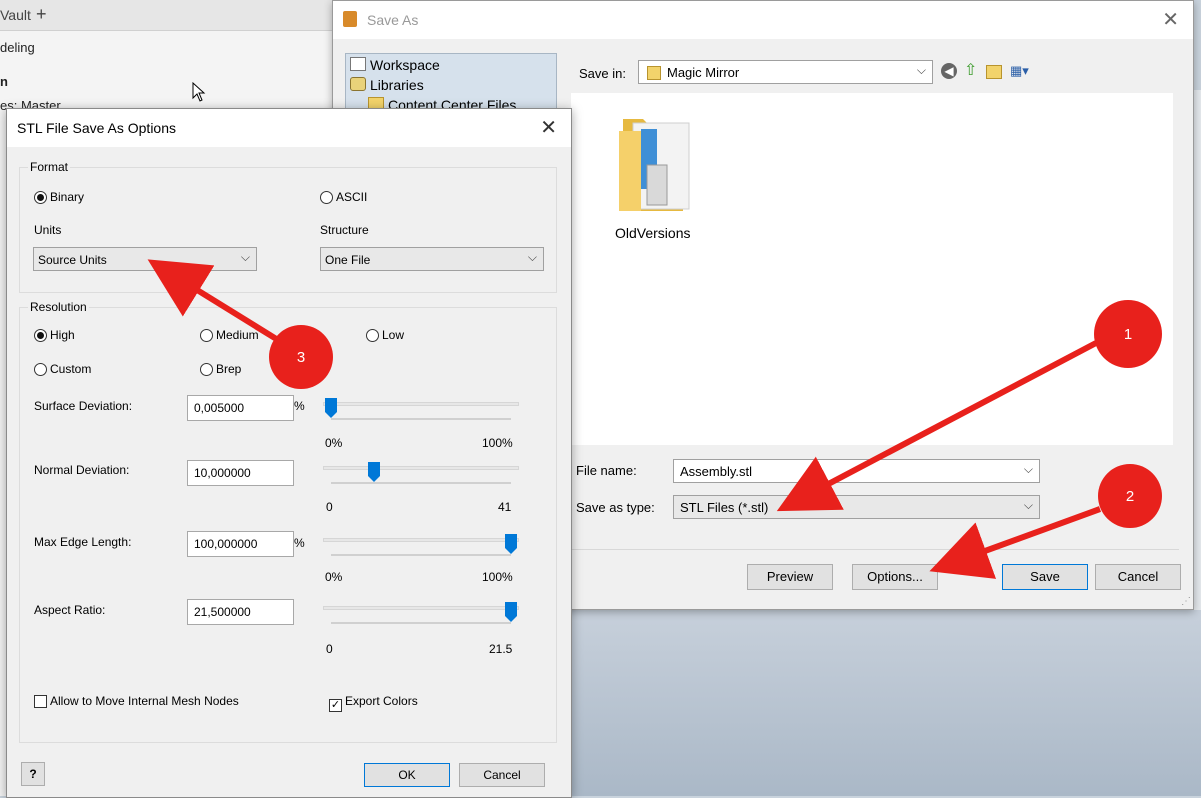 The image size is (1201, 798). What do you see at coordinates (289, 128) in the screenshot?
I see `stl-titlebar: STL File Save As Options ✕` at bounding box center [289, 128].